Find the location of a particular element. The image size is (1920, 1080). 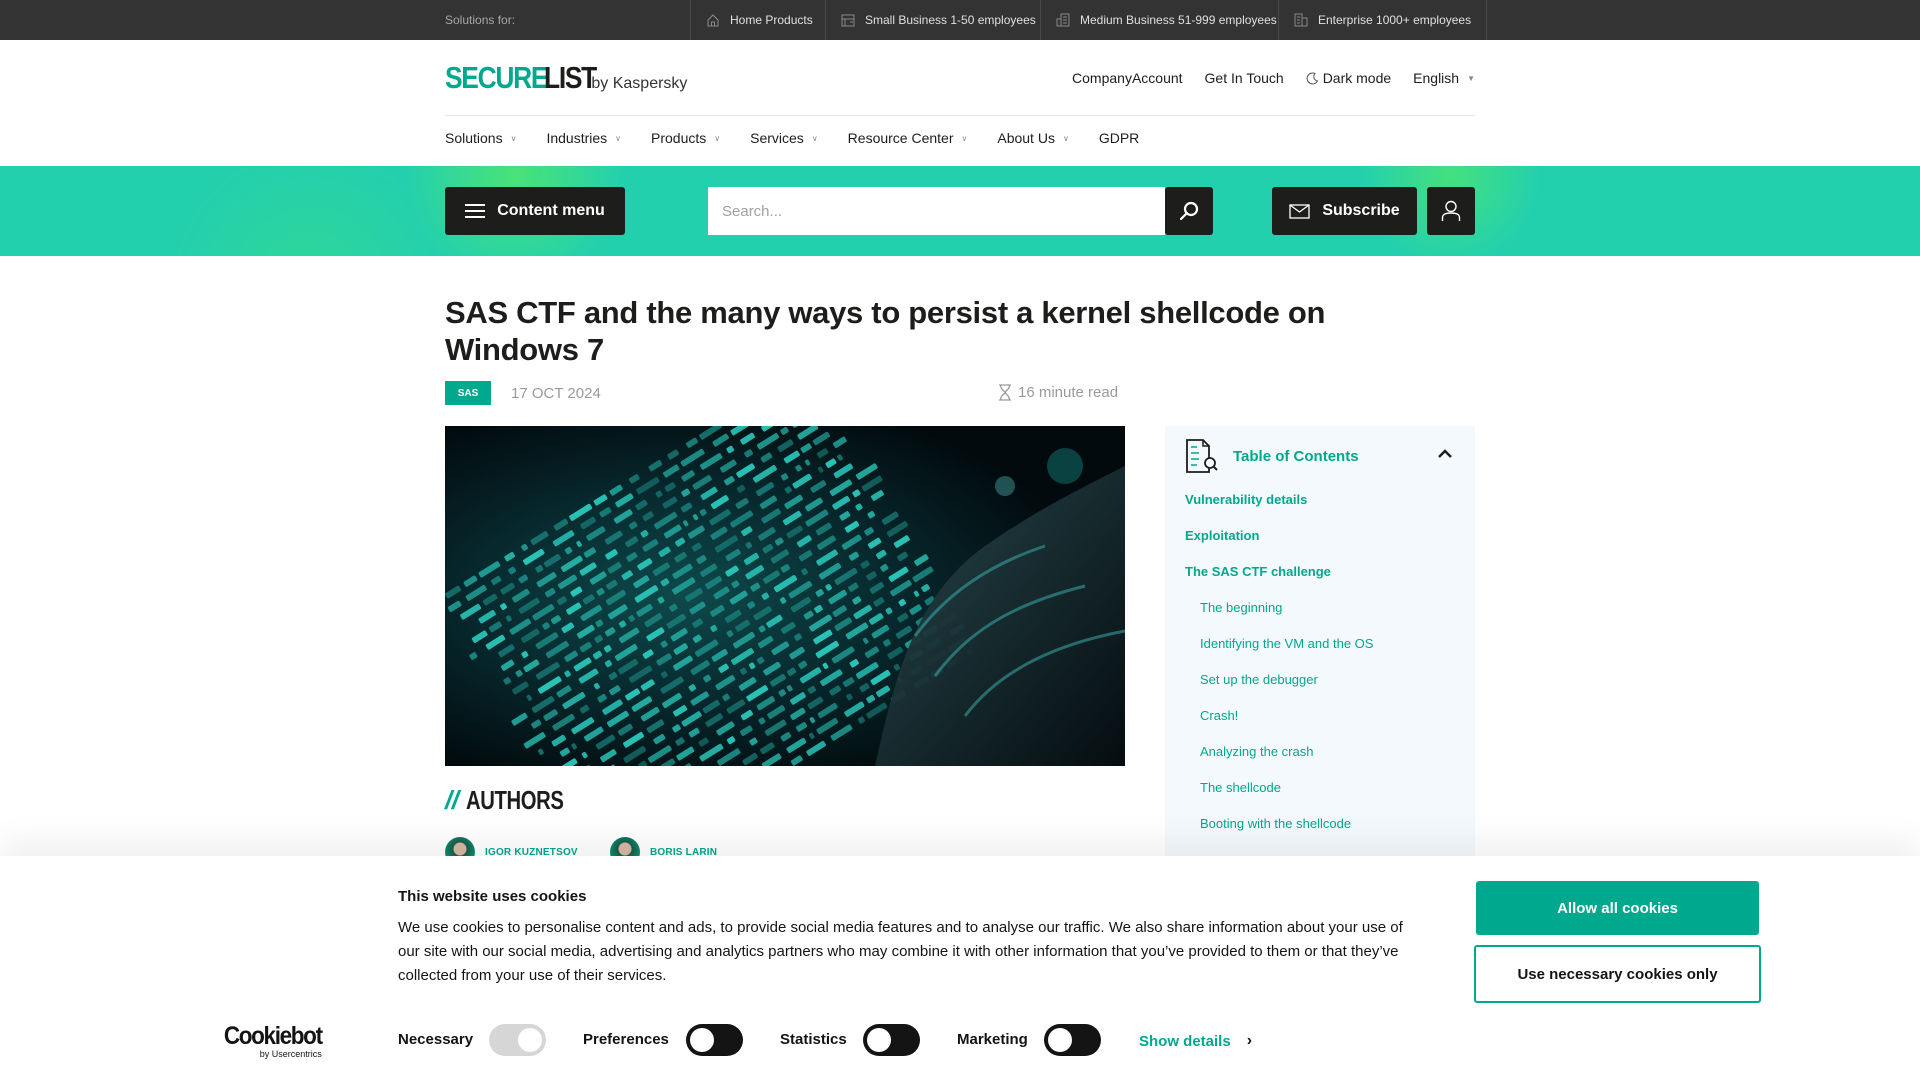

toc-item: Crash! is located at coordinates (1219, 715).